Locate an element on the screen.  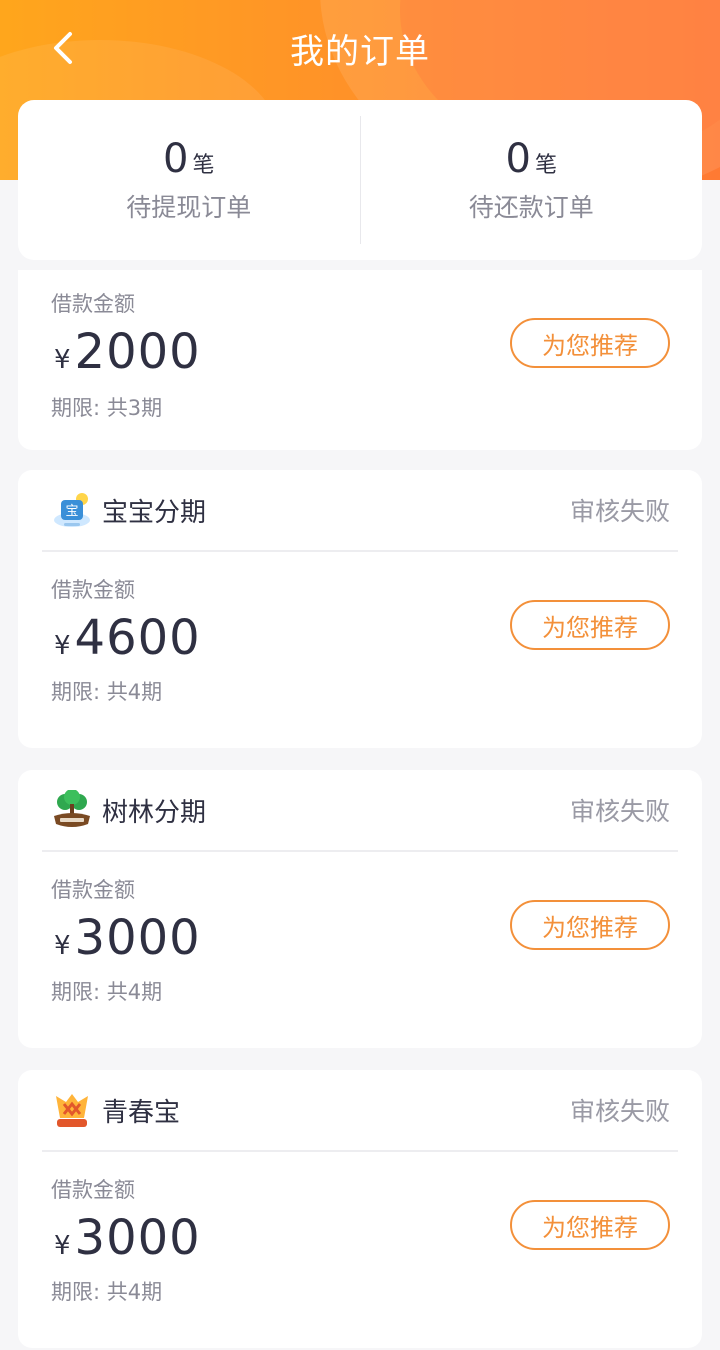
pending-withdraw-unit: 笔 is located at coordinates (203, 165).